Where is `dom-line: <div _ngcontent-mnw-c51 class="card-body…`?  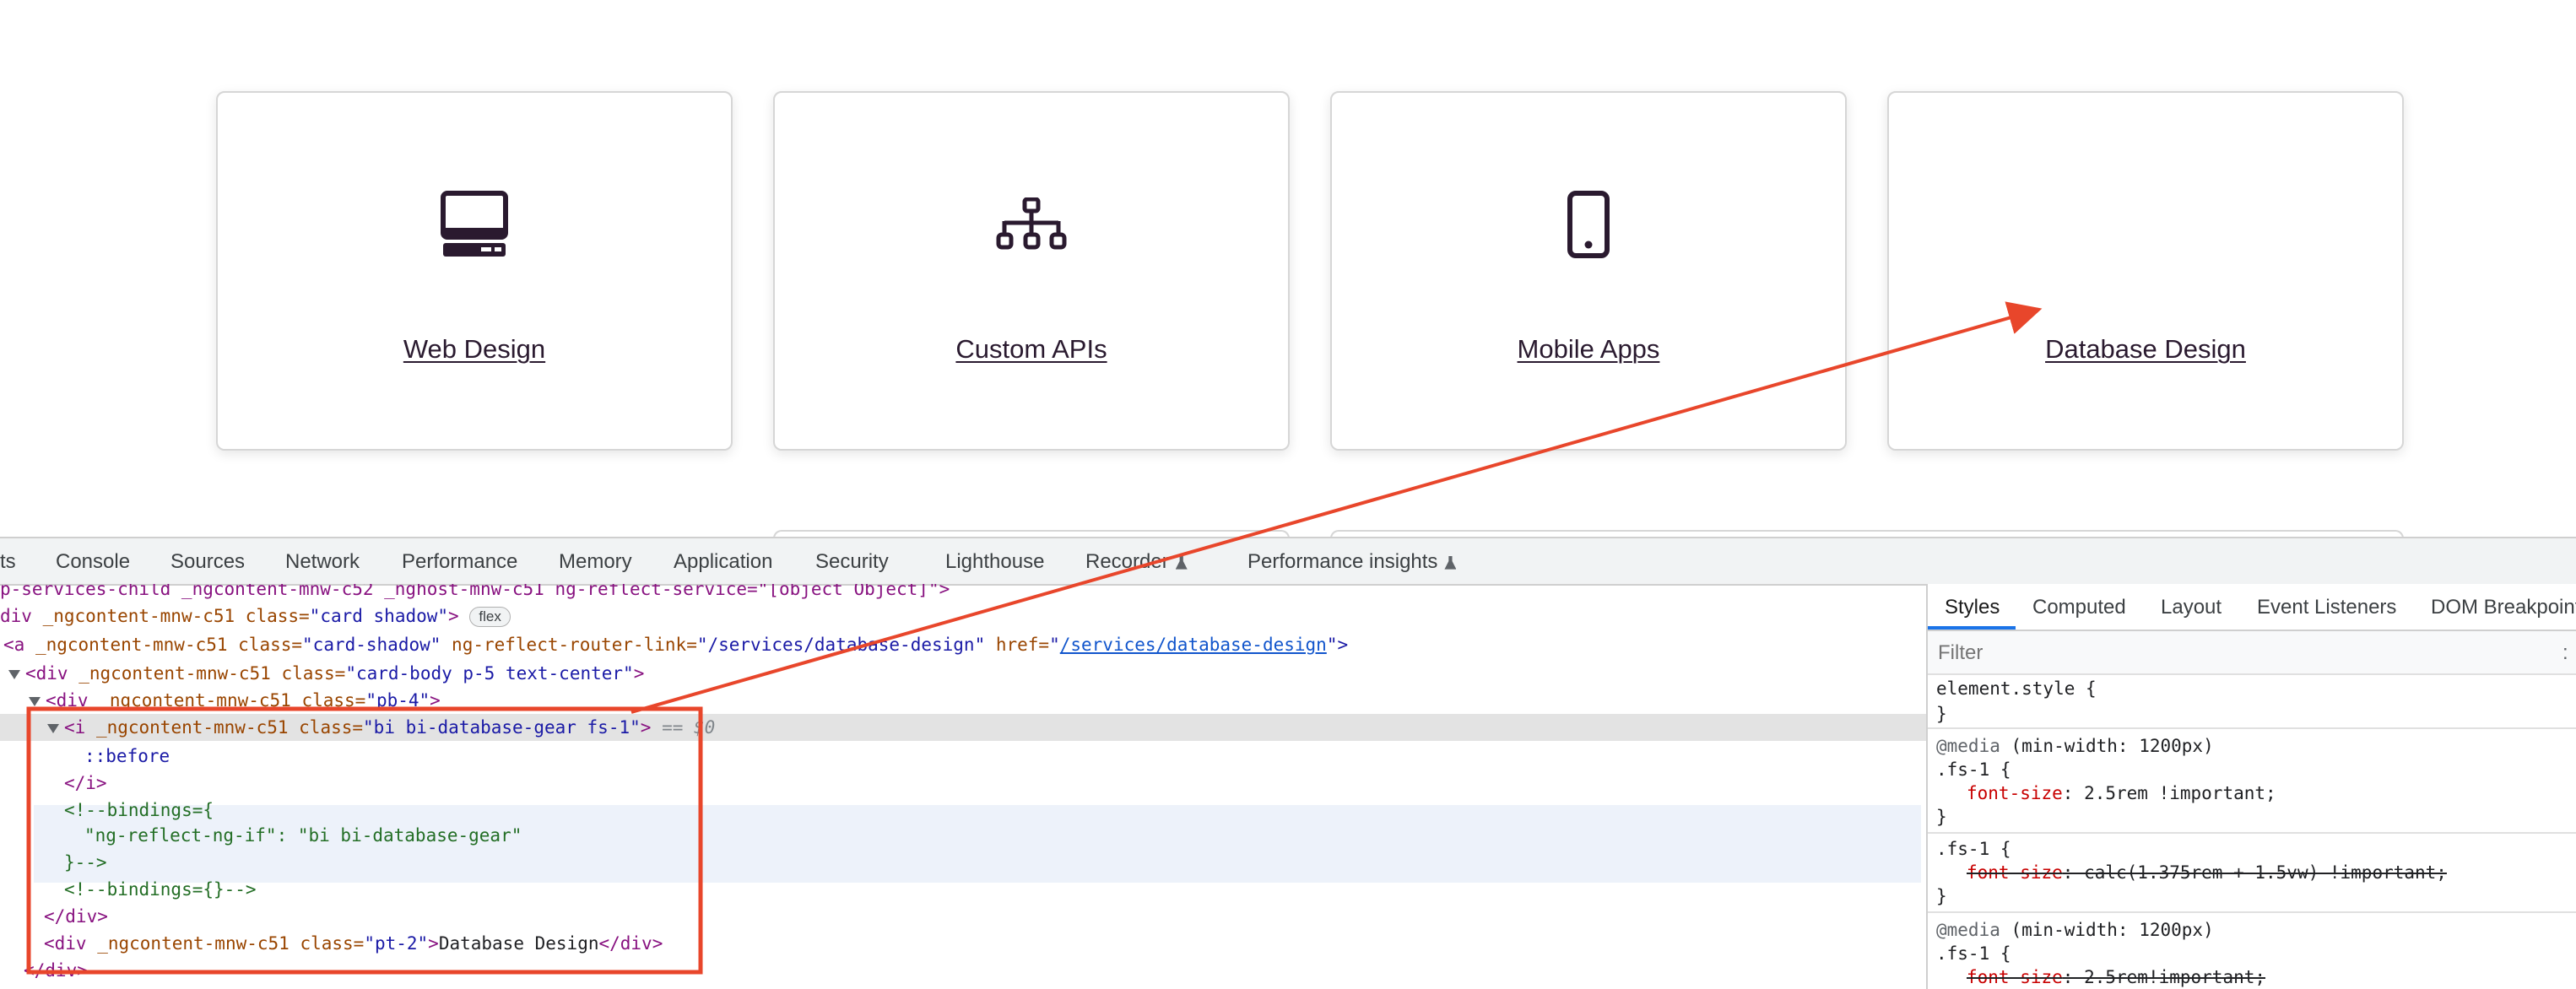
dom-line: <div _ngcontent-mnw-c51 class="card-body… is located at coordinates (967, 673).